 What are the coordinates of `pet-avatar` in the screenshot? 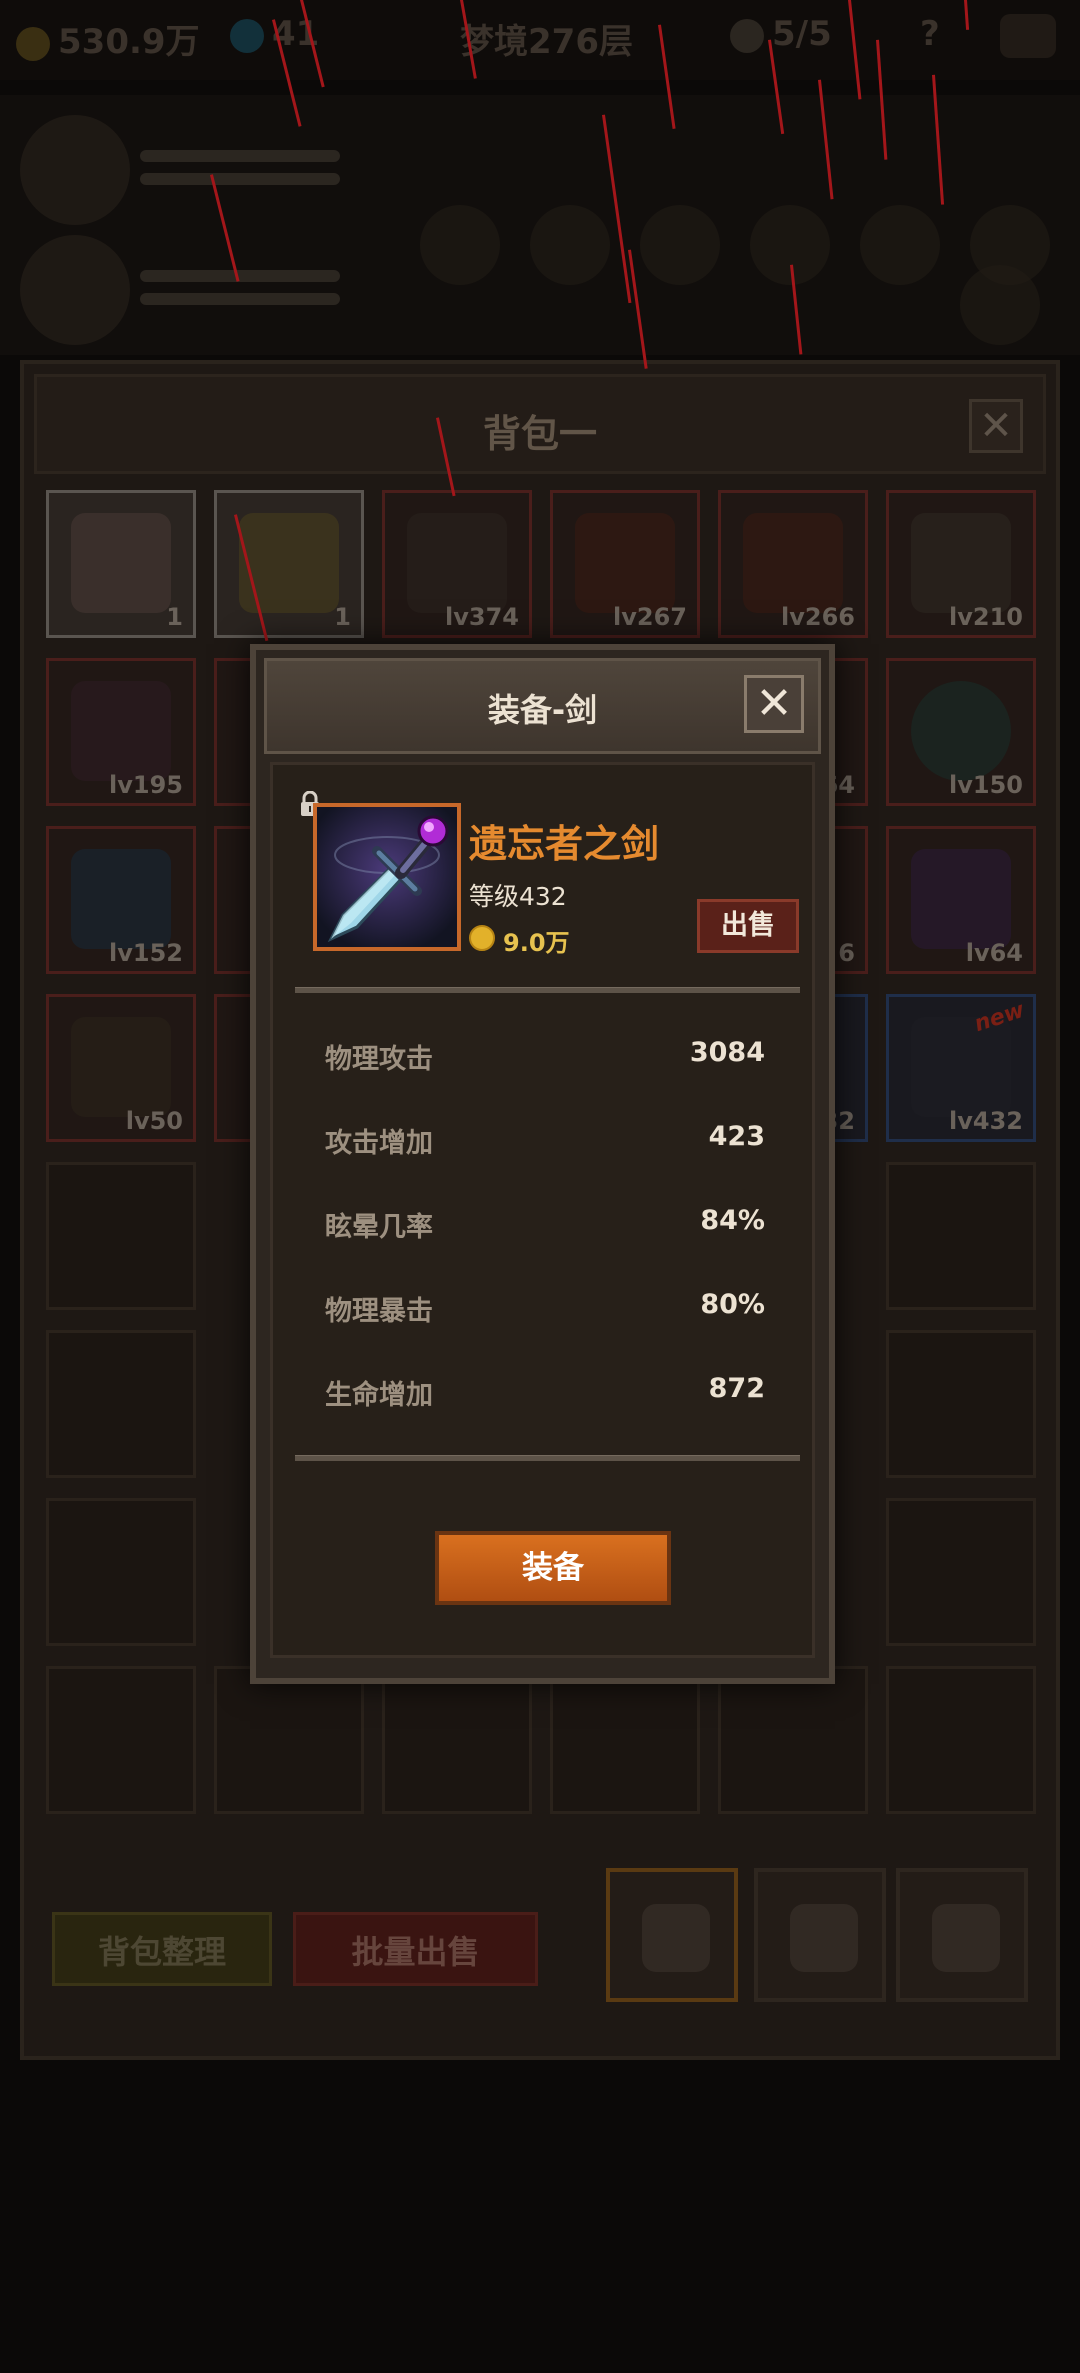 It's located at (75, 290).